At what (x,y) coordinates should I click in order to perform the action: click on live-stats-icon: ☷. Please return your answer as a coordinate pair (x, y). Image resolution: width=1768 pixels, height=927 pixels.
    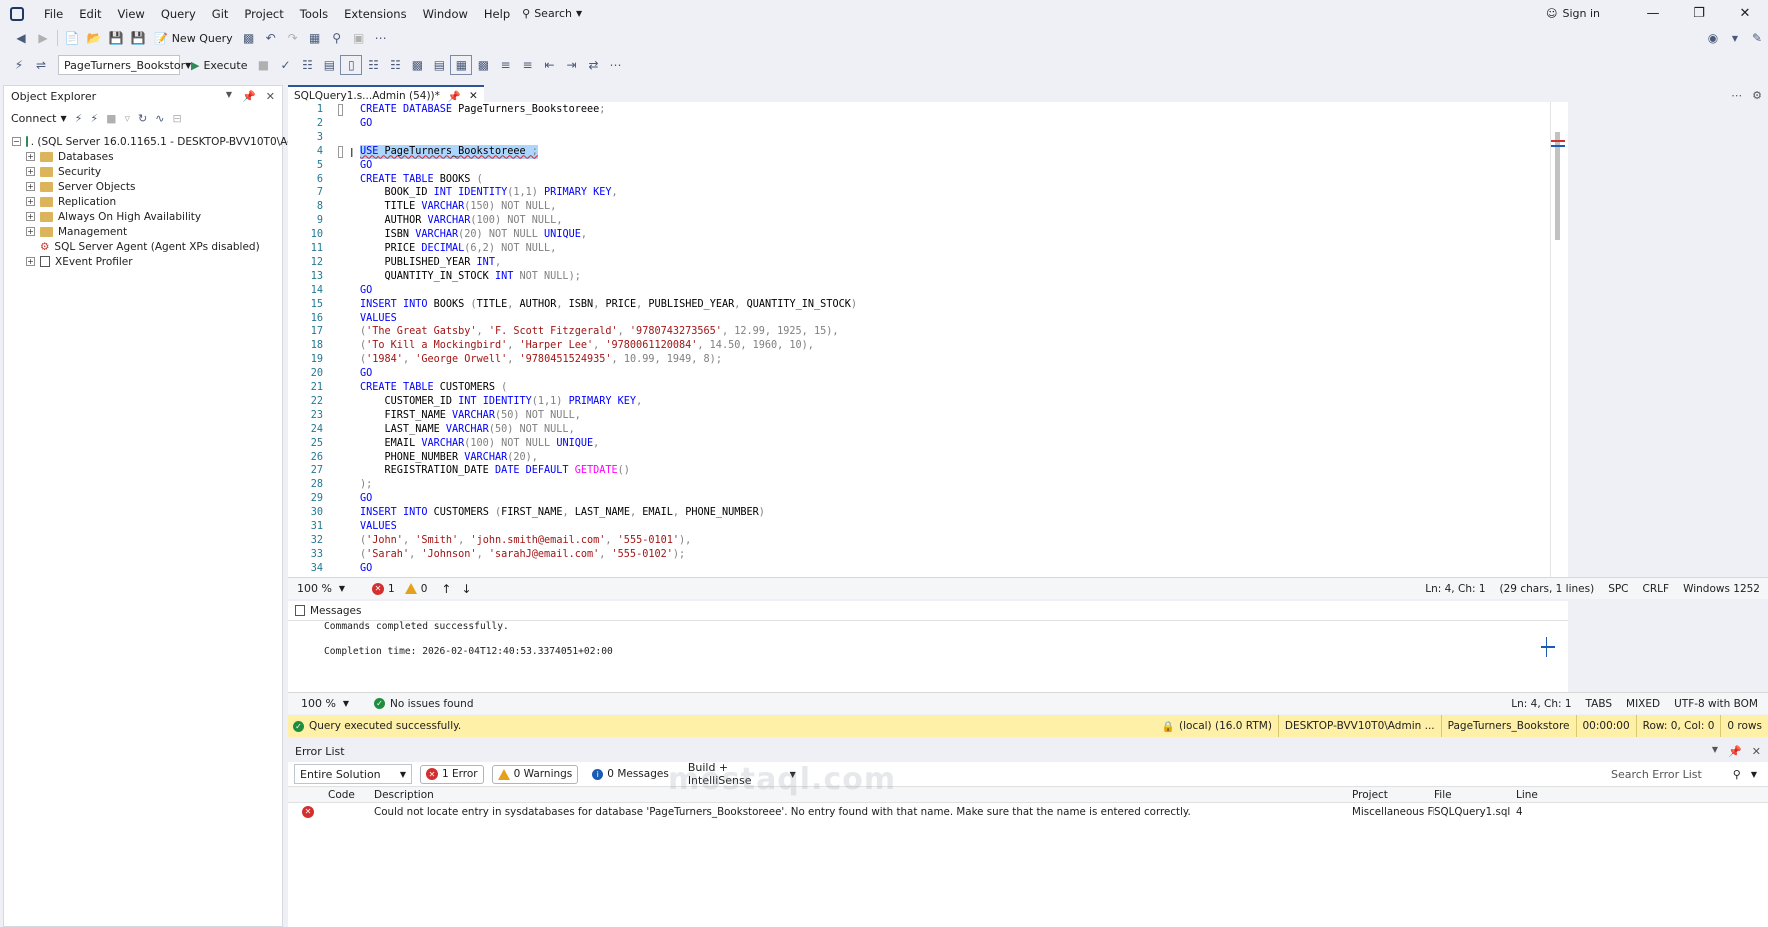
    Looking at the image, I should click on (395, 65).